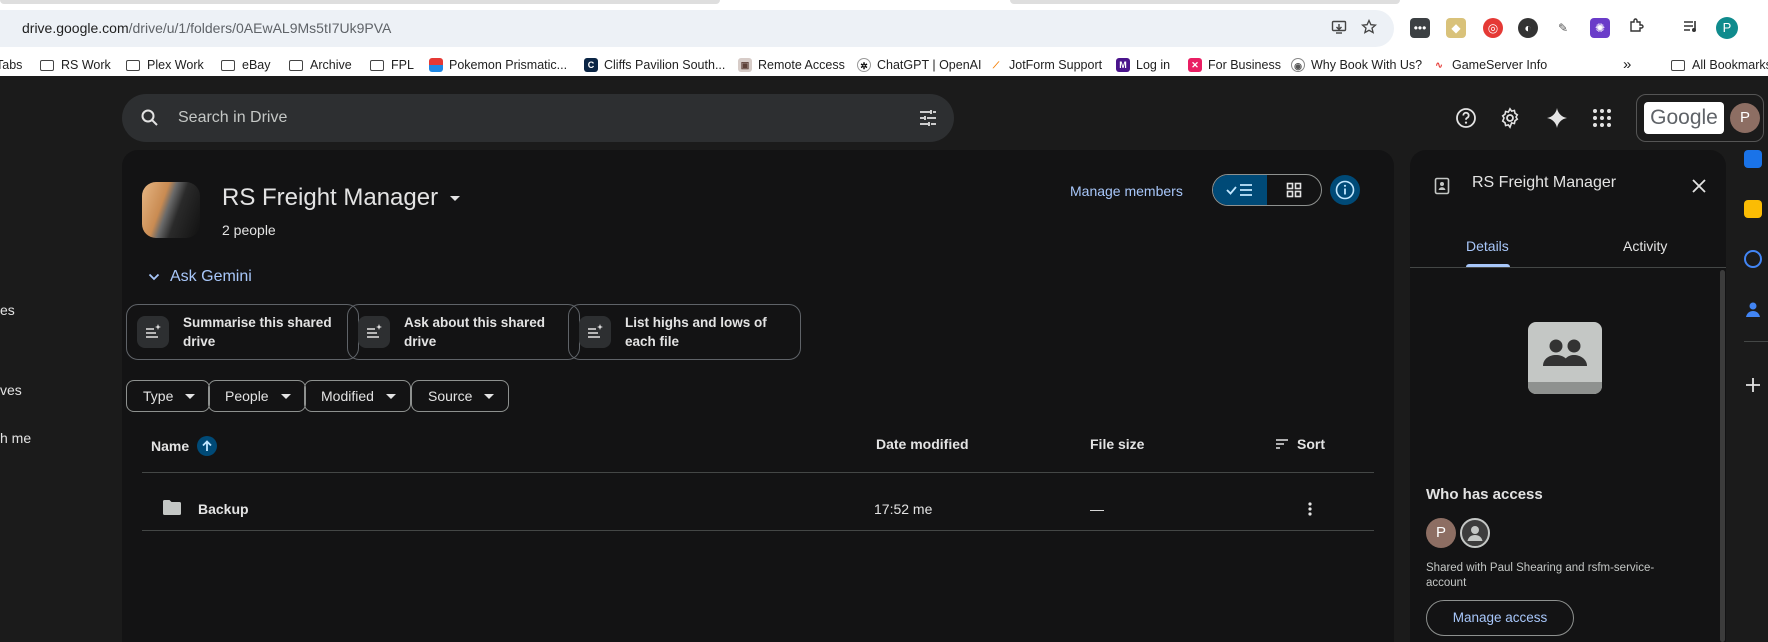  I want to click on bookmark-folder: RS Work, so click(75, 65).